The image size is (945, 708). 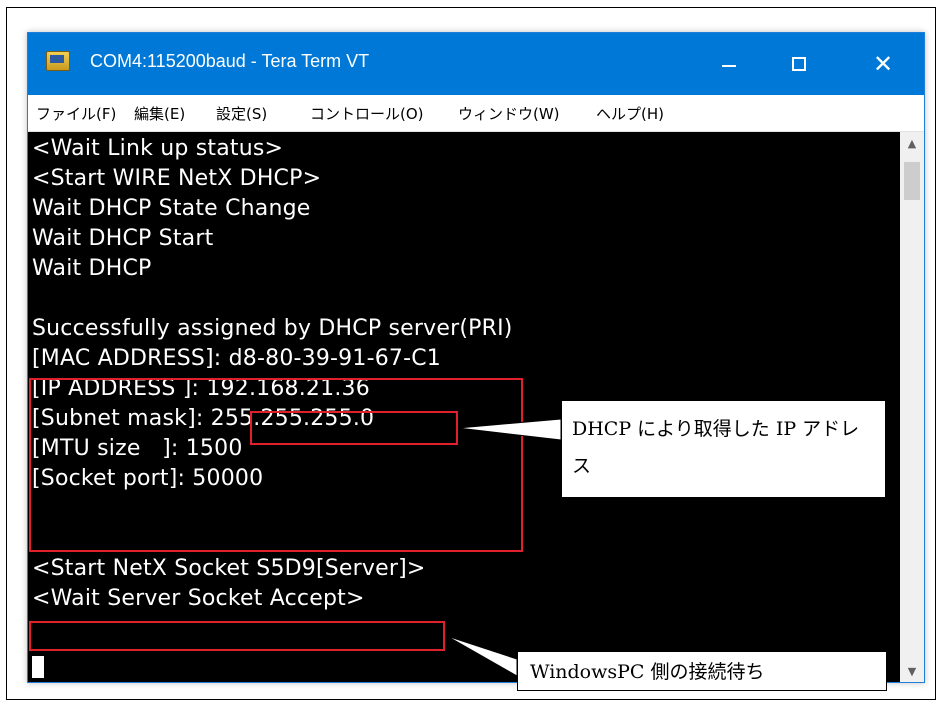 I want to click on ip-callout-pointer, so click(x=509, y=429).